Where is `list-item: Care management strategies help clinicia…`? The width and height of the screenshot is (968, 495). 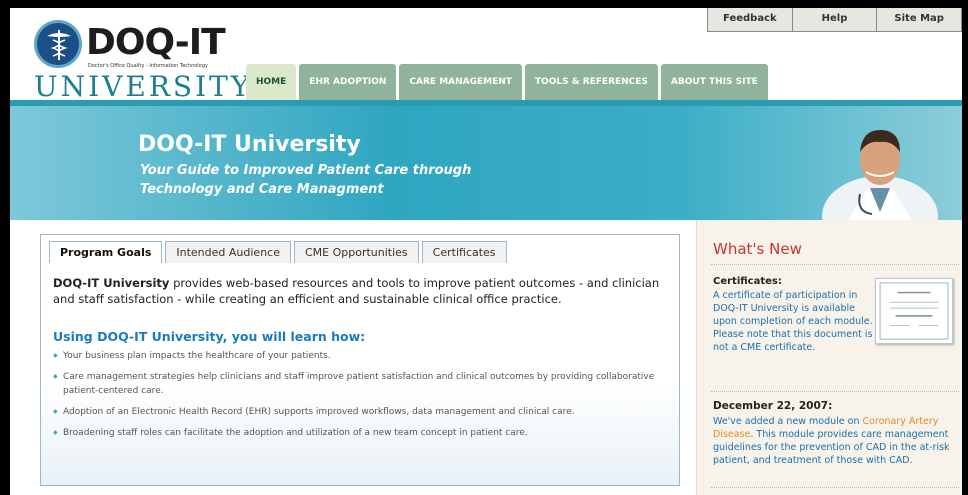 list-item: Care management strategies help clinicia… is located at coordinates (363, 384).